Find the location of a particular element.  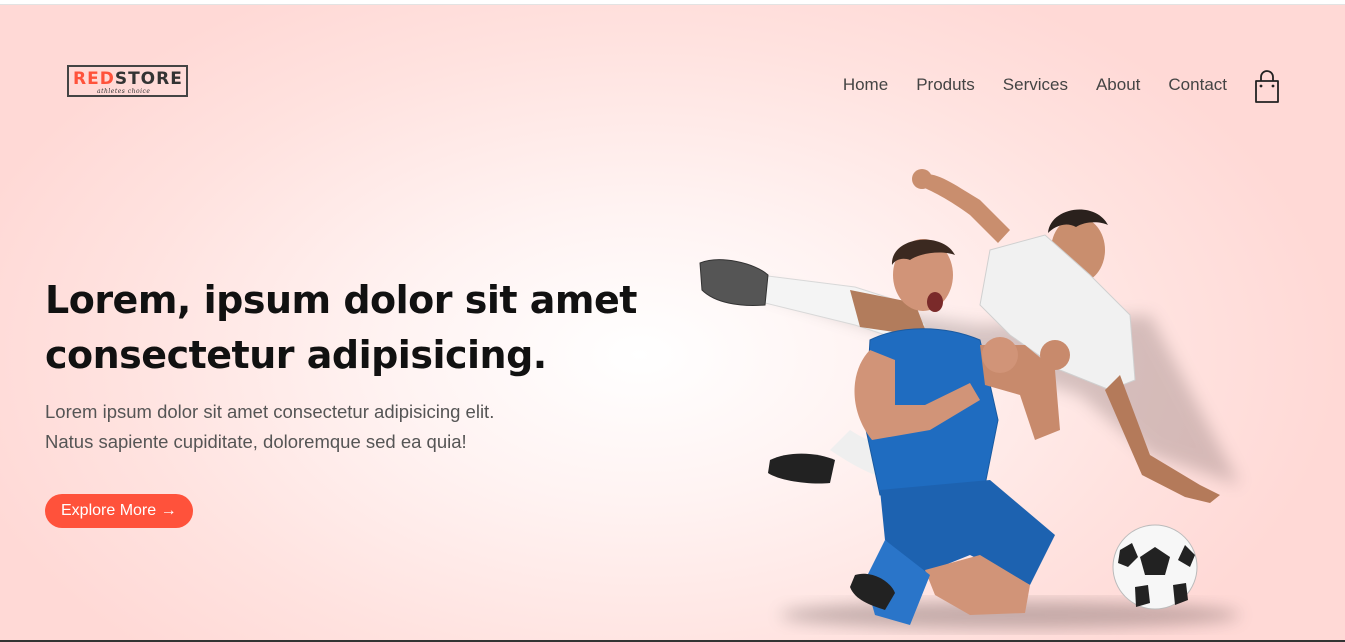

main-nav: Home Produts Services About Contact is located at coordinates (1021, 85).